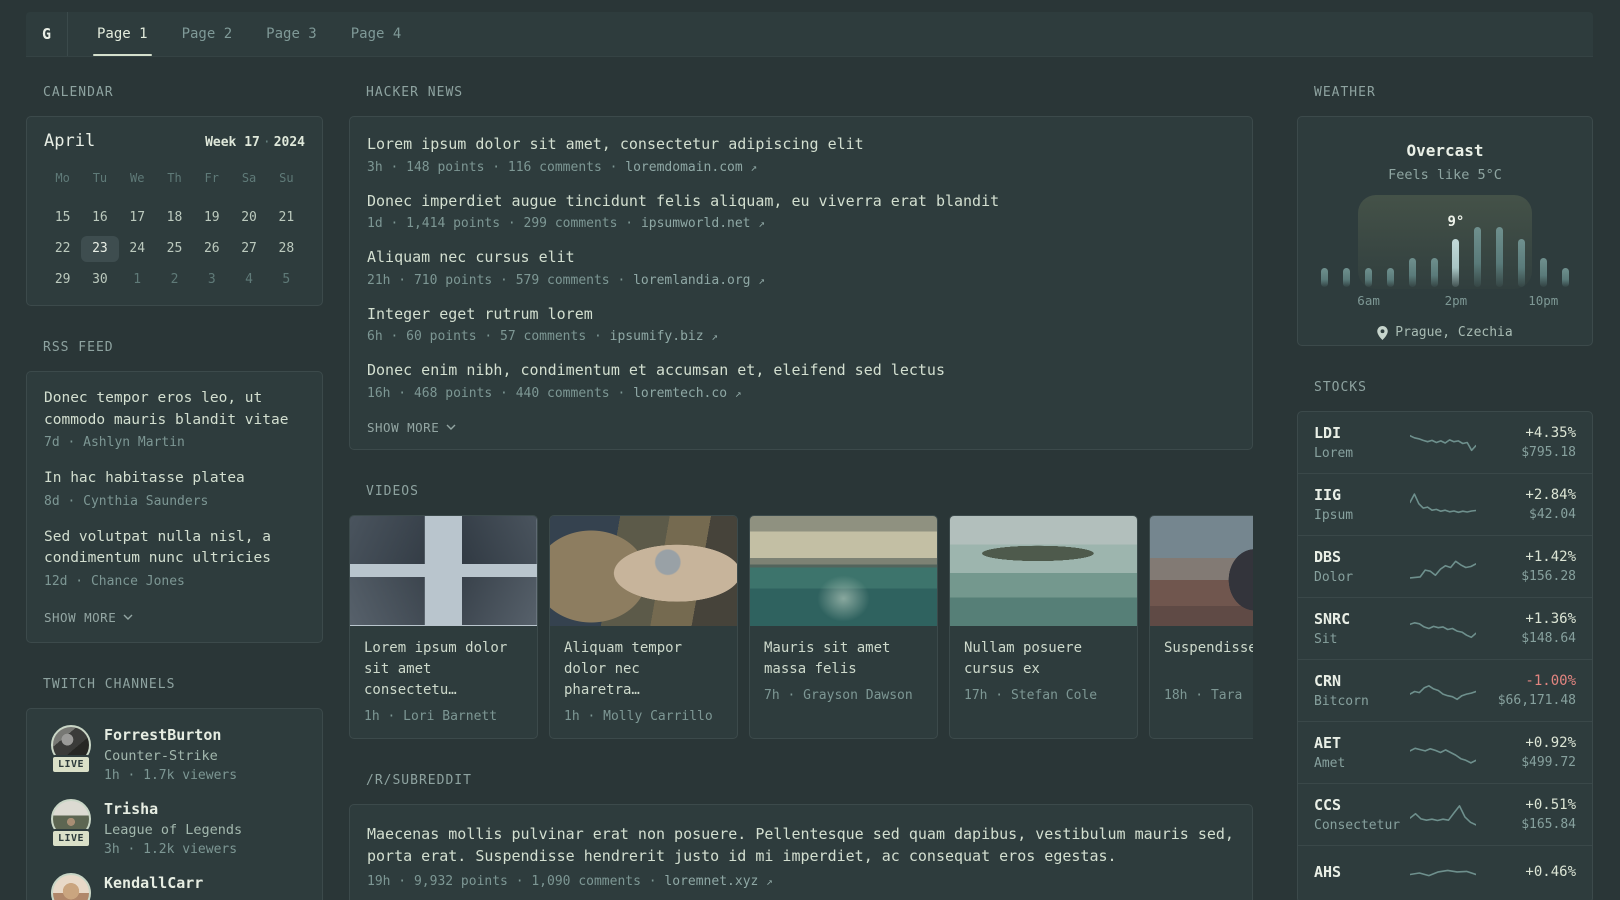 This screenshot has width=1620, height=900. Describe the element at coordinates (415, 92) in the screenshot. I see `hacker-news-section-title: HACKER NEWS` at that location.